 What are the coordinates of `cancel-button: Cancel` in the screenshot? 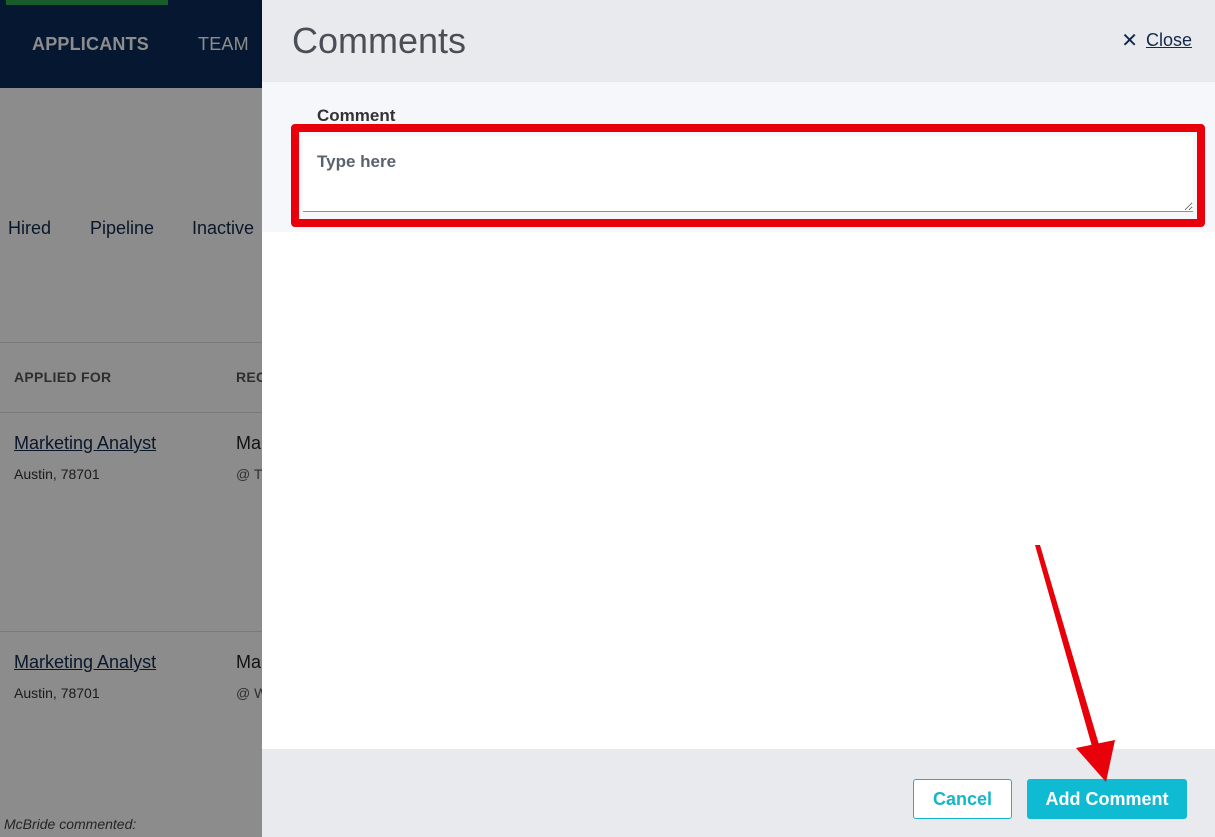 It's located at (962, 799).